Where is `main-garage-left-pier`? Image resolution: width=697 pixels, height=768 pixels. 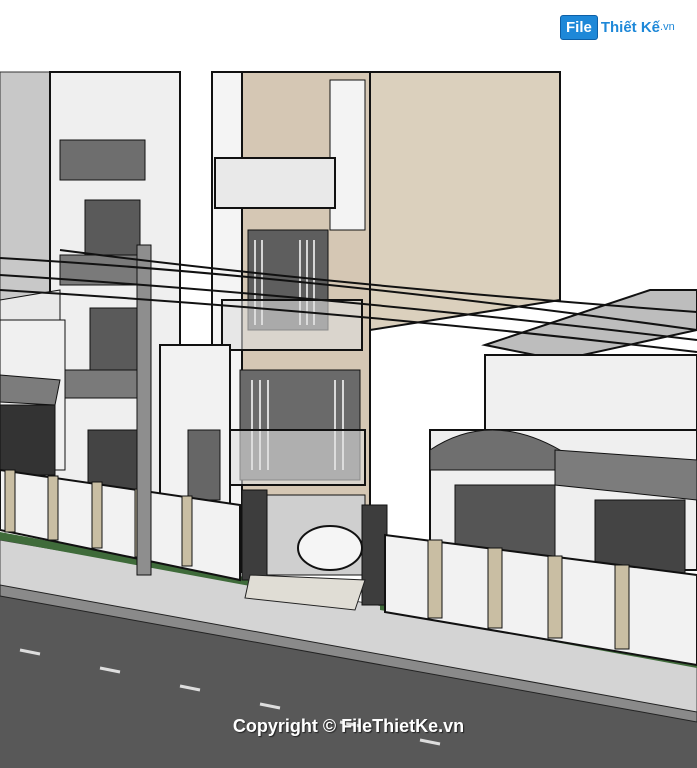 main-garage-left-pier is located at coordinates (254, 535).